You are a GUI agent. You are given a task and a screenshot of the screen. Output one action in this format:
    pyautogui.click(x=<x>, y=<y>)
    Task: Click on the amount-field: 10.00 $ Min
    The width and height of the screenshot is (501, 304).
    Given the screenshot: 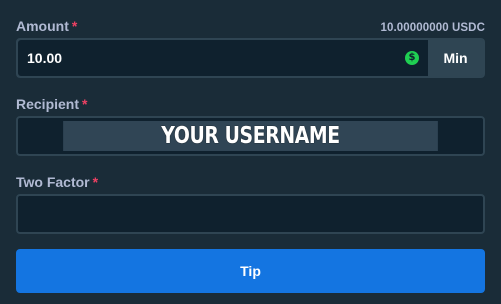 What is the action you would take?
    pyautogui.click(x=250, y=58)
    